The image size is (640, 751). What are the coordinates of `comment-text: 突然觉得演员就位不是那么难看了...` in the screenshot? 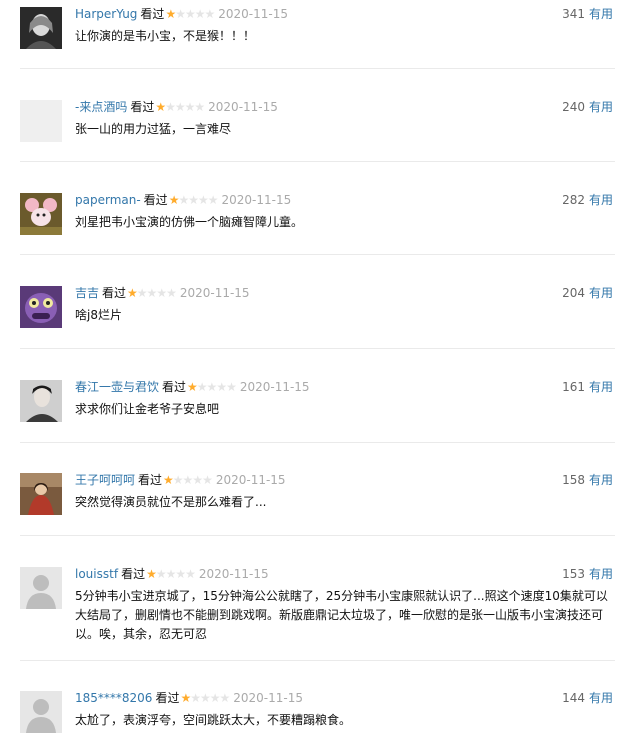 It's located at (171, 502).